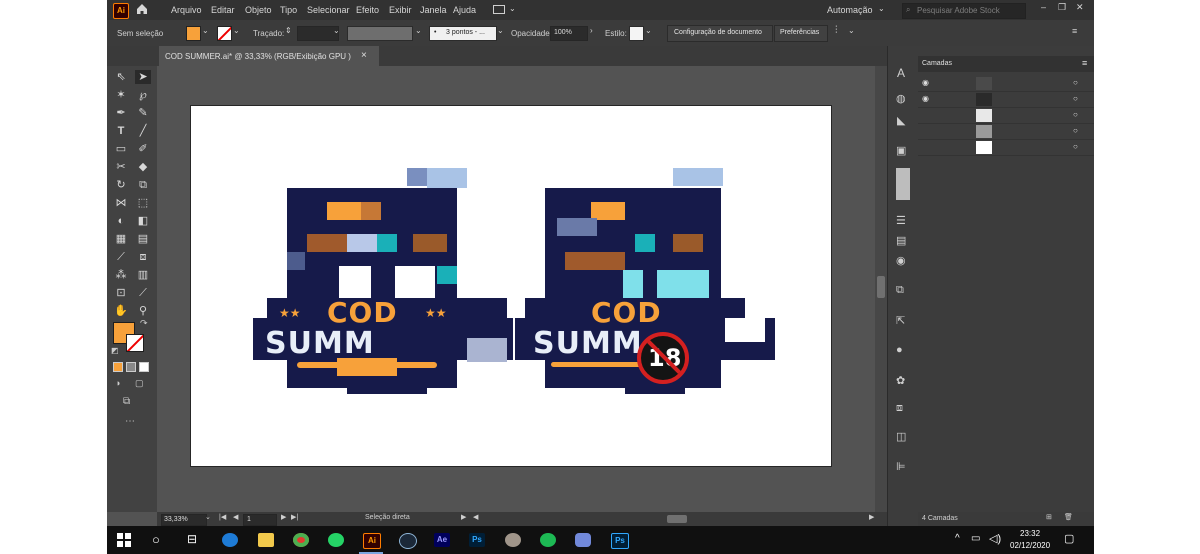 Image resolution: width=1200 pixels, height=554 pixels. I want to click on network-icon: ▭, so click(975, 538).